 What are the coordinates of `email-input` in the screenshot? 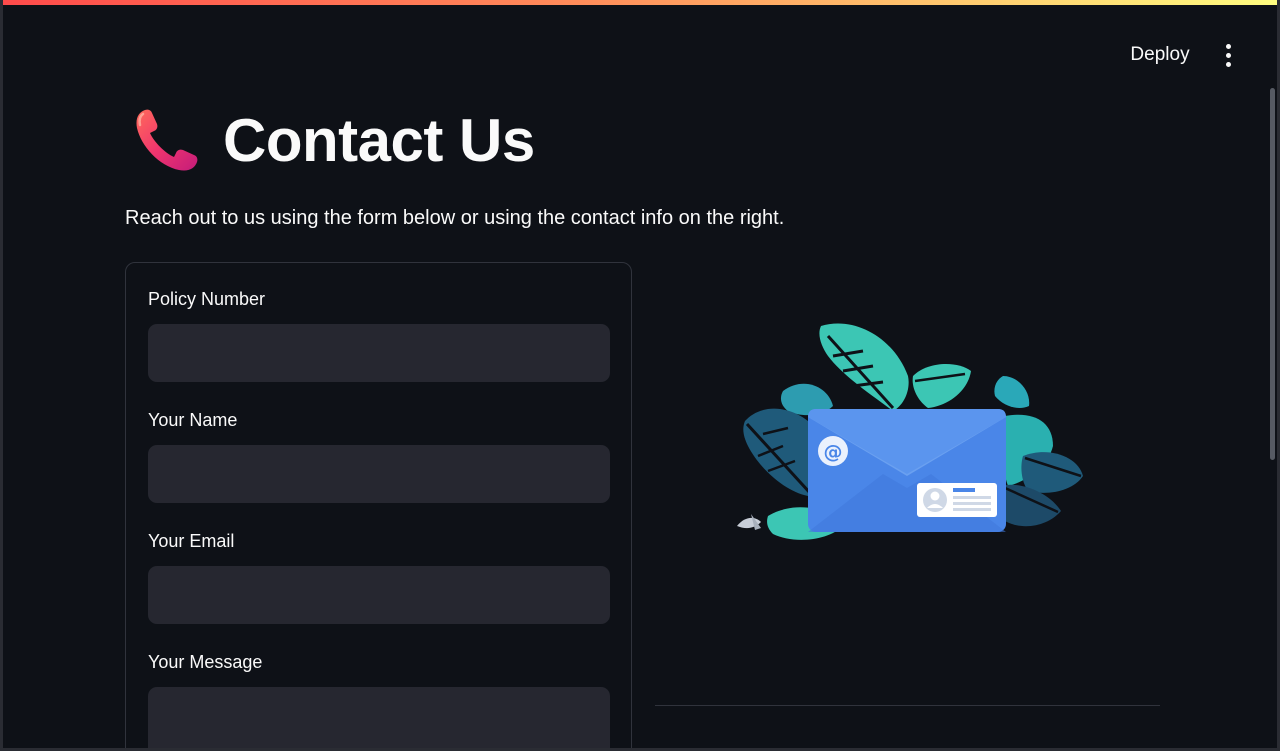 It's located at (379, 595).